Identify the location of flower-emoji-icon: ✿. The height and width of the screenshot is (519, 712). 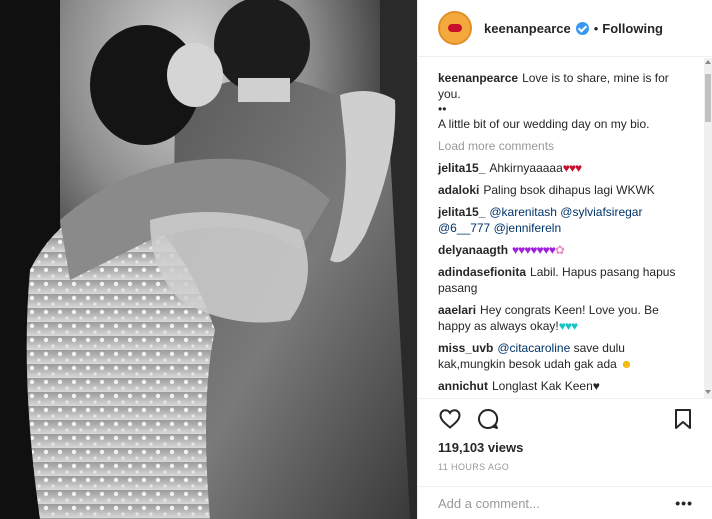
(559, 250).